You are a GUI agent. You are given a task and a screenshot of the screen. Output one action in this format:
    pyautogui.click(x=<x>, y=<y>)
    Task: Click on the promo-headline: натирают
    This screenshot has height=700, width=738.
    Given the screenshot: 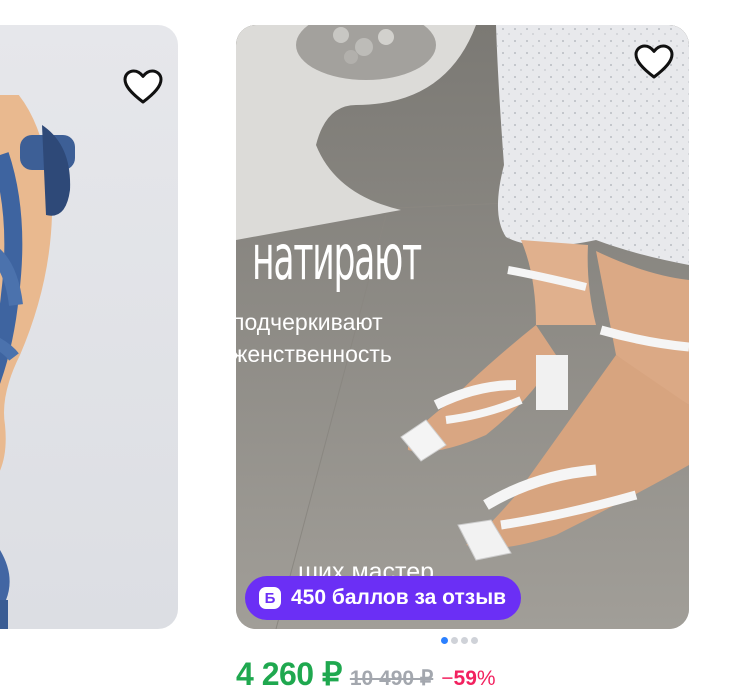 What is the action you would take?
    pyautogui.click(x=337, y=257)
    